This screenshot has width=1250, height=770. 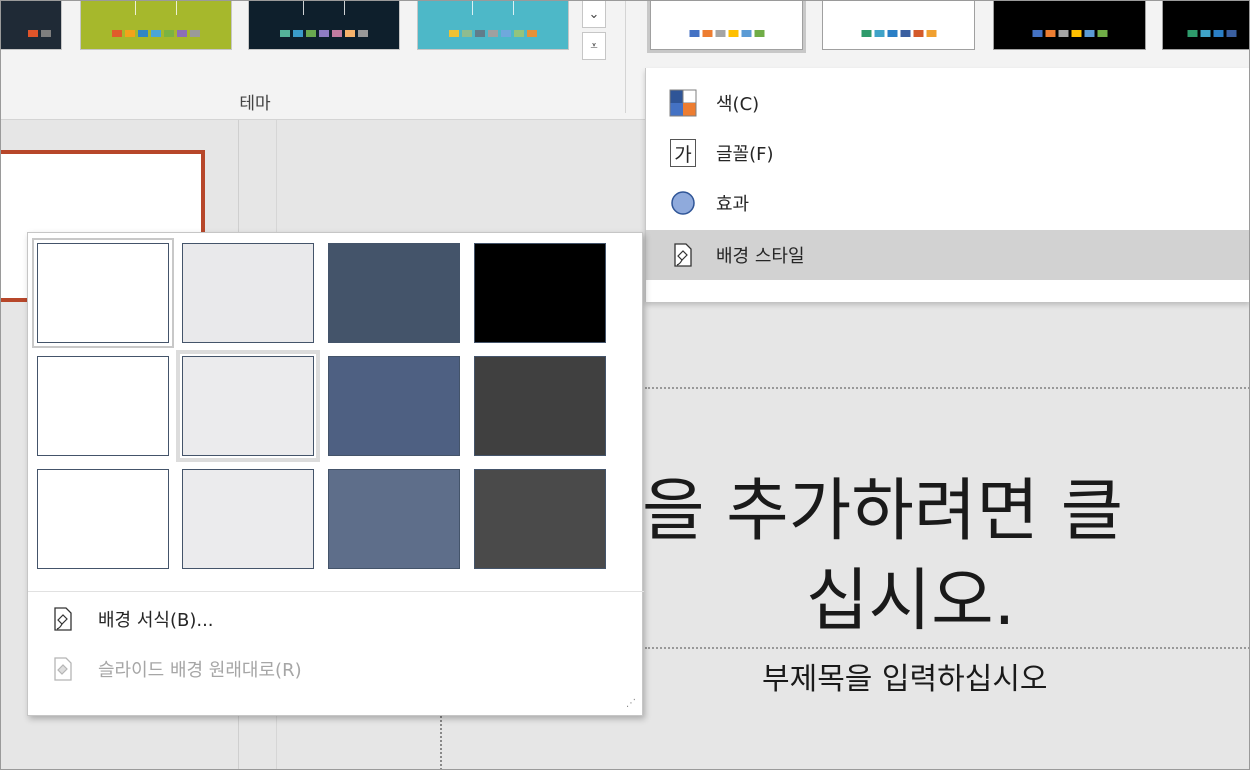 I want to click on more-icon: ⩡, so click(x=594, y=46).